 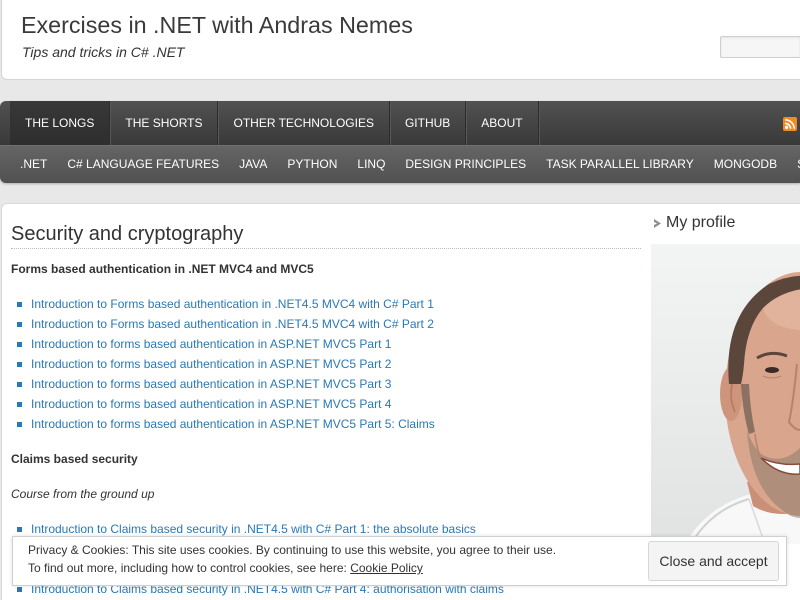 I want to click on cookie-policy-link: Cookie Policy, so click(x=386, y=568).